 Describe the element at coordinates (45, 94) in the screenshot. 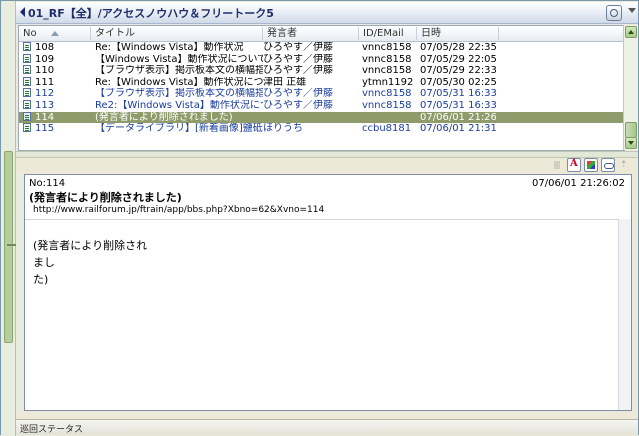

I see `list-item-no-text: 112` at that location.